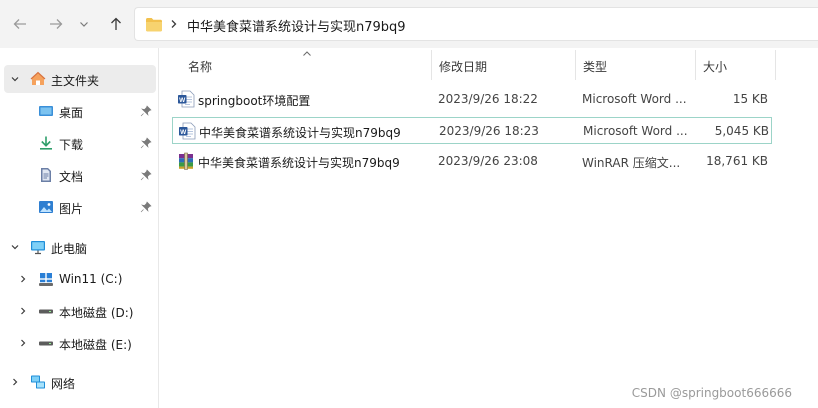 The height and width of the screenshot is (408, 818). What do you see at coordinates (71, 209) in the screenshot?
I see `sidebar-item-label: 图片` at bounding box center [71, 209].